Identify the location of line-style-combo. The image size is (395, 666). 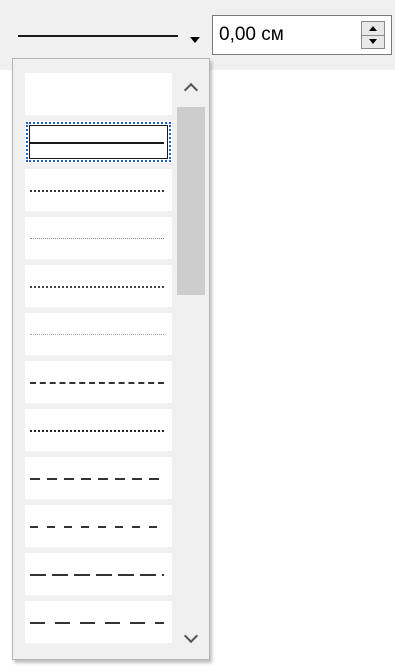
(107, 36).